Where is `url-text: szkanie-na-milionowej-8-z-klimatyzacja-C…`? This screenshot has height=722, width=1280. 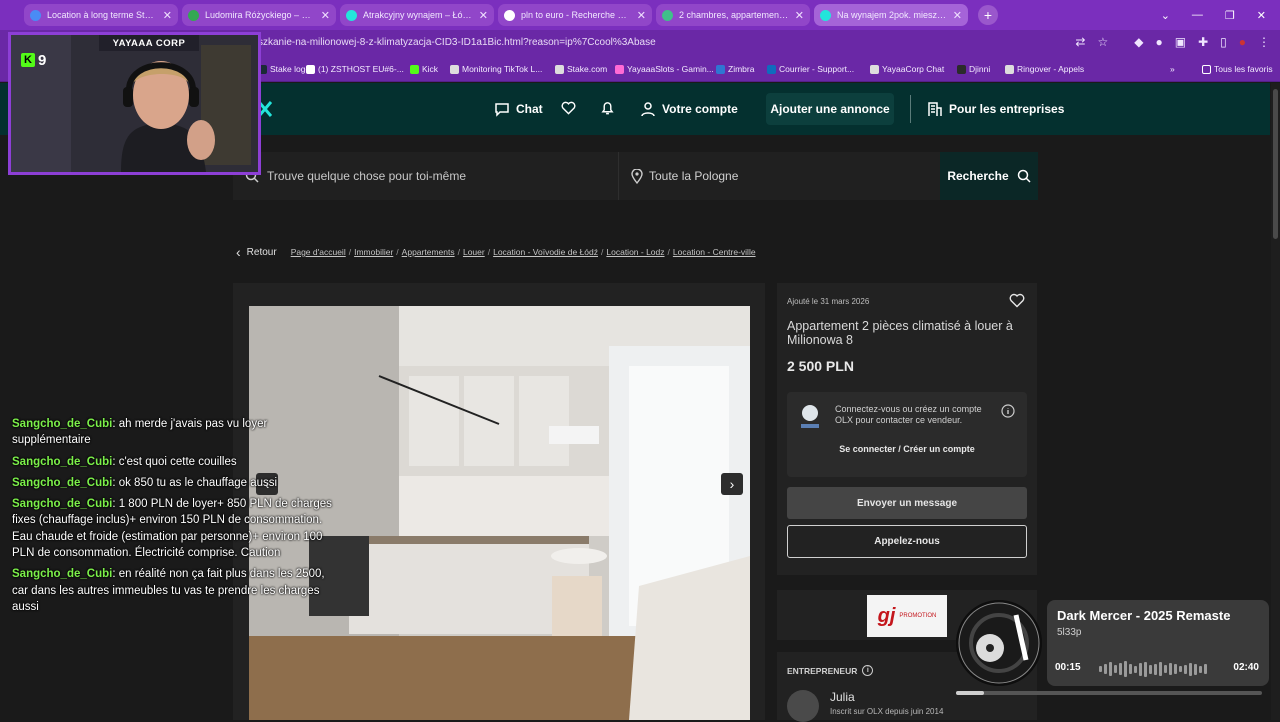
url-text: szkanie-na-milionowej-8-z-klimatyzacja-C… is located at coordinates (457, 42).